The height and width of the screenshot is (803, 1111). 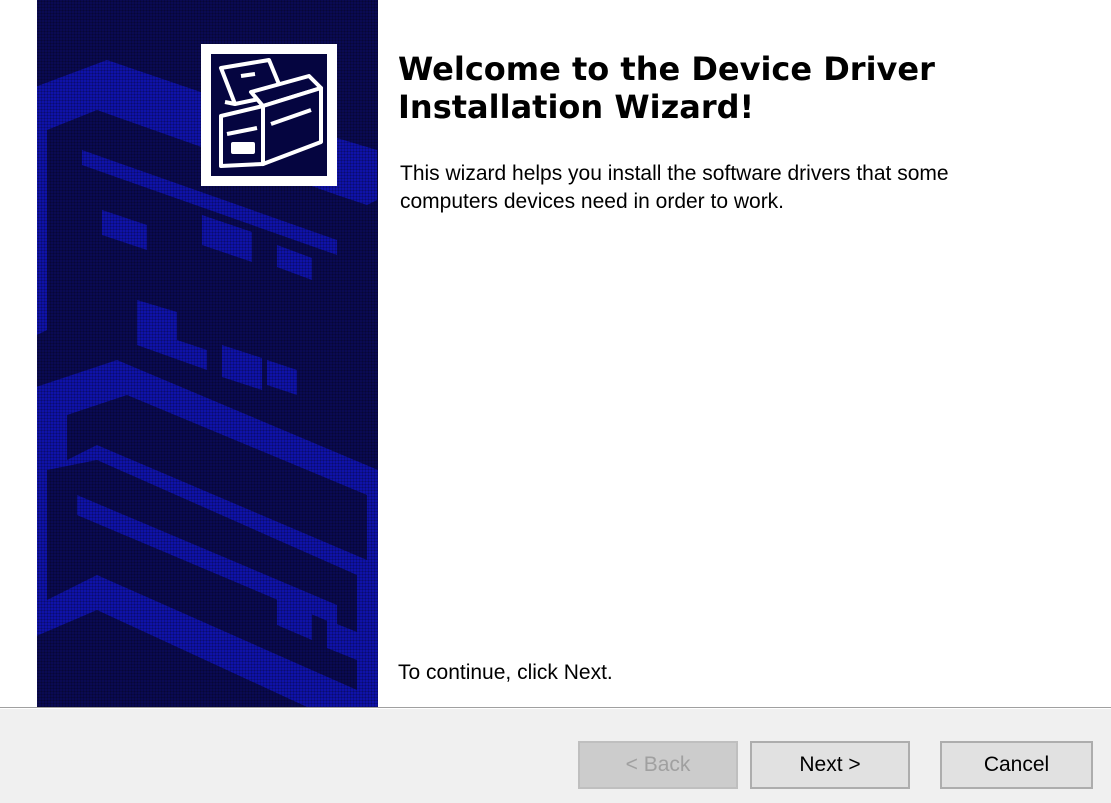 I want to click on computer-drive-icon, so click(x=269, y=115).